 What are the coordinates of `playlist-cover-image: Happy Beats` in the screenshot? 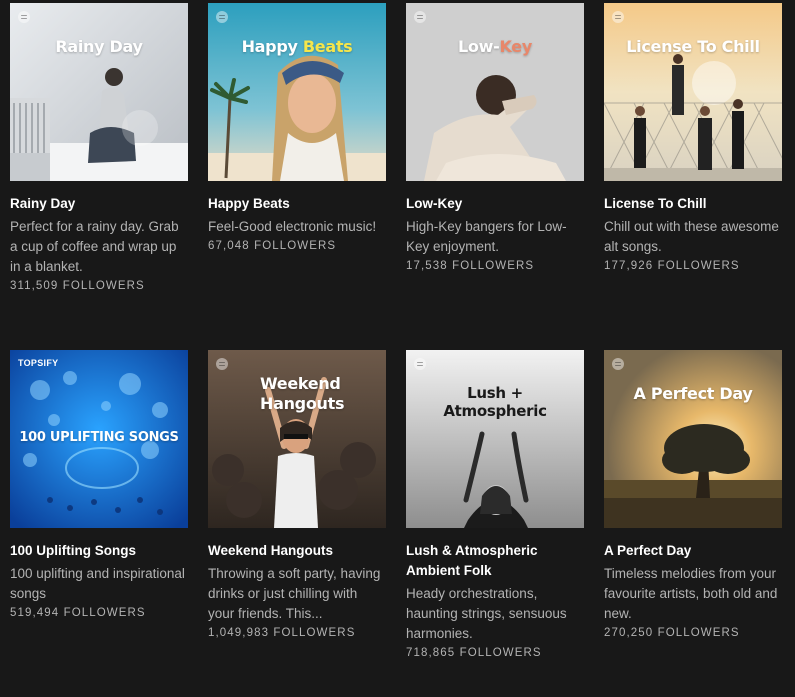 It's located at (297, 92).